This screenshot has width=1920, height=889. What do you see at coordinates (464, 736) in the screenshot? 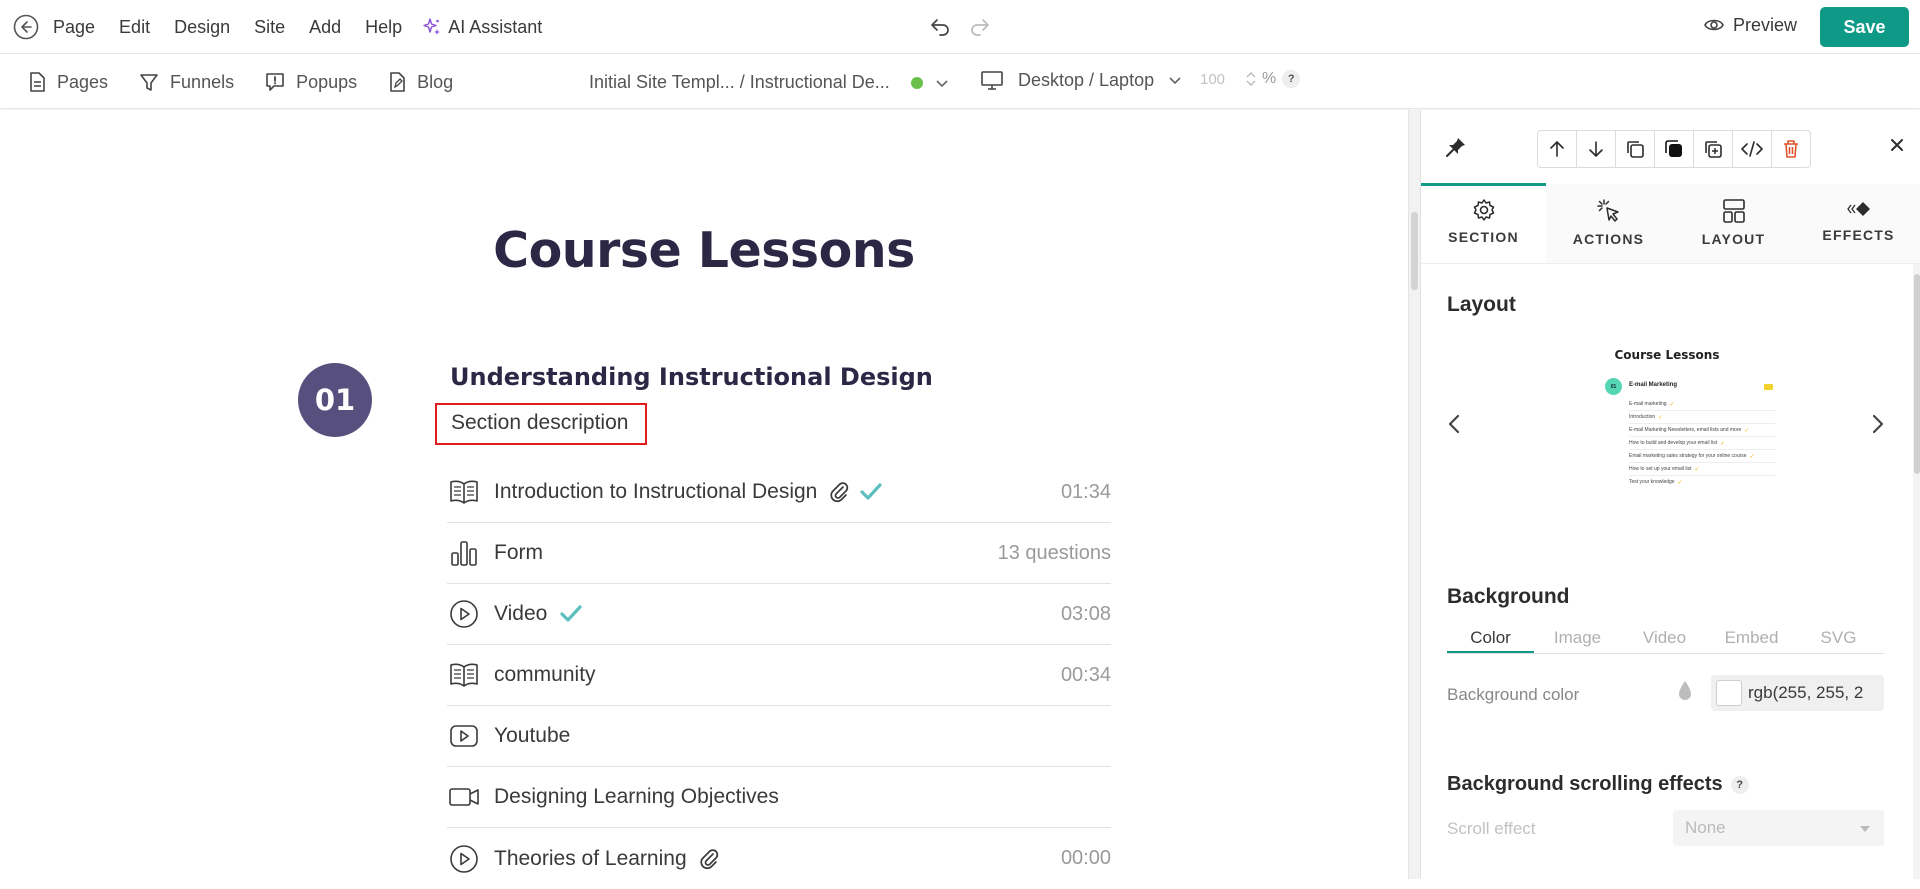
I see `play-square-icon` at bounding box center [464, 736].